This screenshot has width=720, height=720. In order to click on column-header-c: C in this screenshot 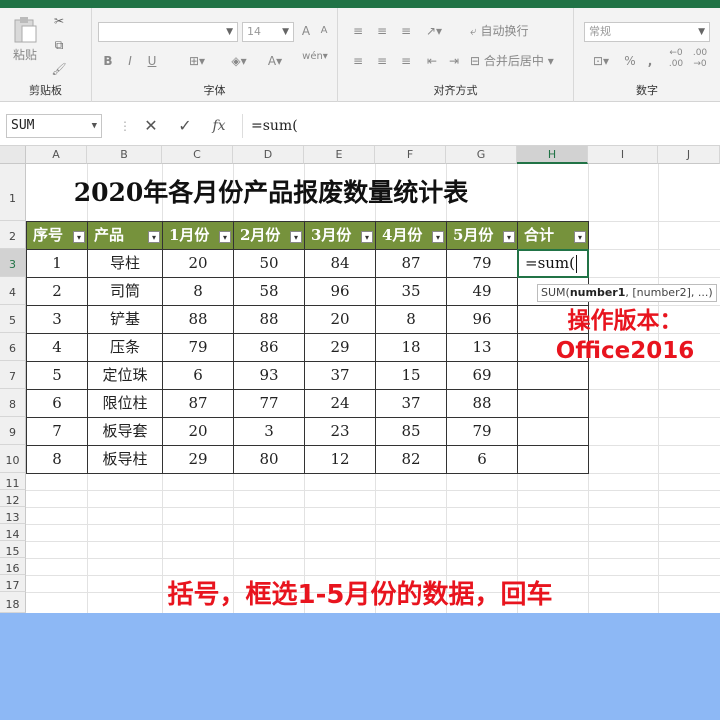, I will do `click(197, 155)`.